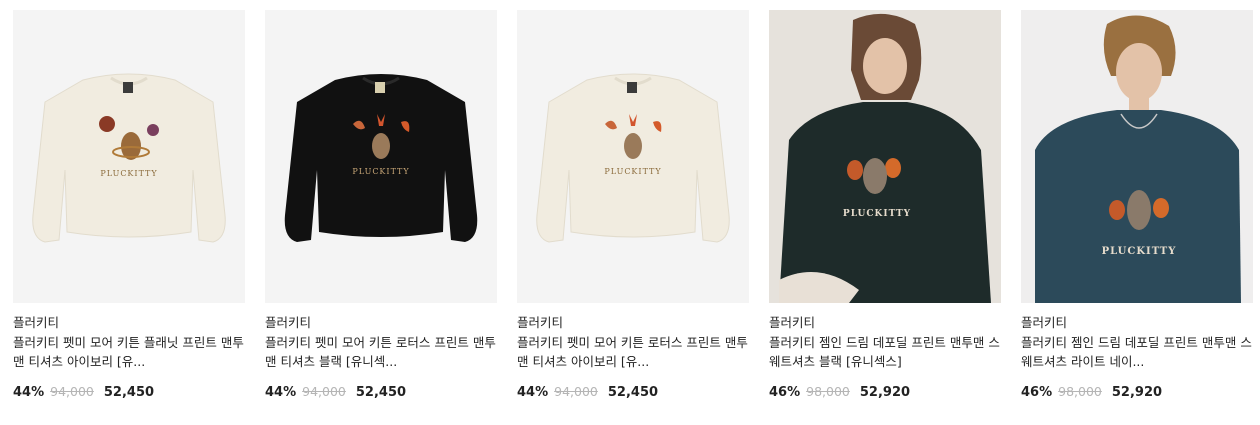  Describe the element at coordinates (885, 352) in the screenshot. I see `product-title: 플러키티 젬인 드림 데포딜 프린트 맨투맨 스웨트셔츠 블랙 [유니섹스]` at that location.